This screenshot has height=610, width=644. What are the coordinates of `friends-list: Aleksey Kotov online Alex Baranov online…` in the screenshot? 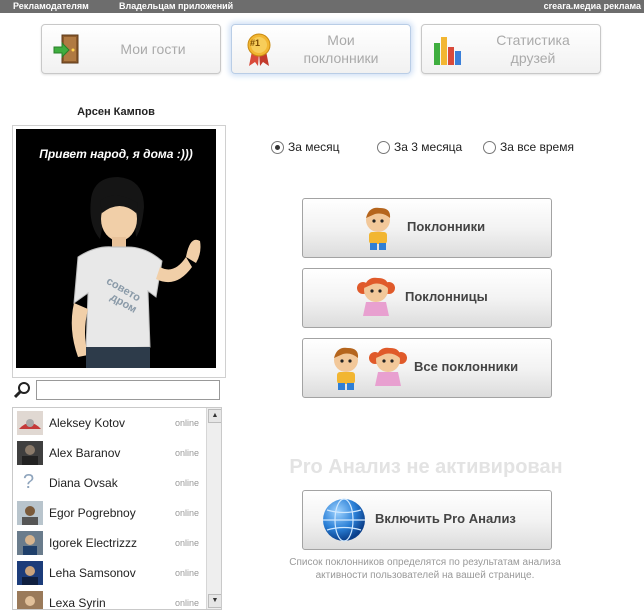 It's located at (117, 508).